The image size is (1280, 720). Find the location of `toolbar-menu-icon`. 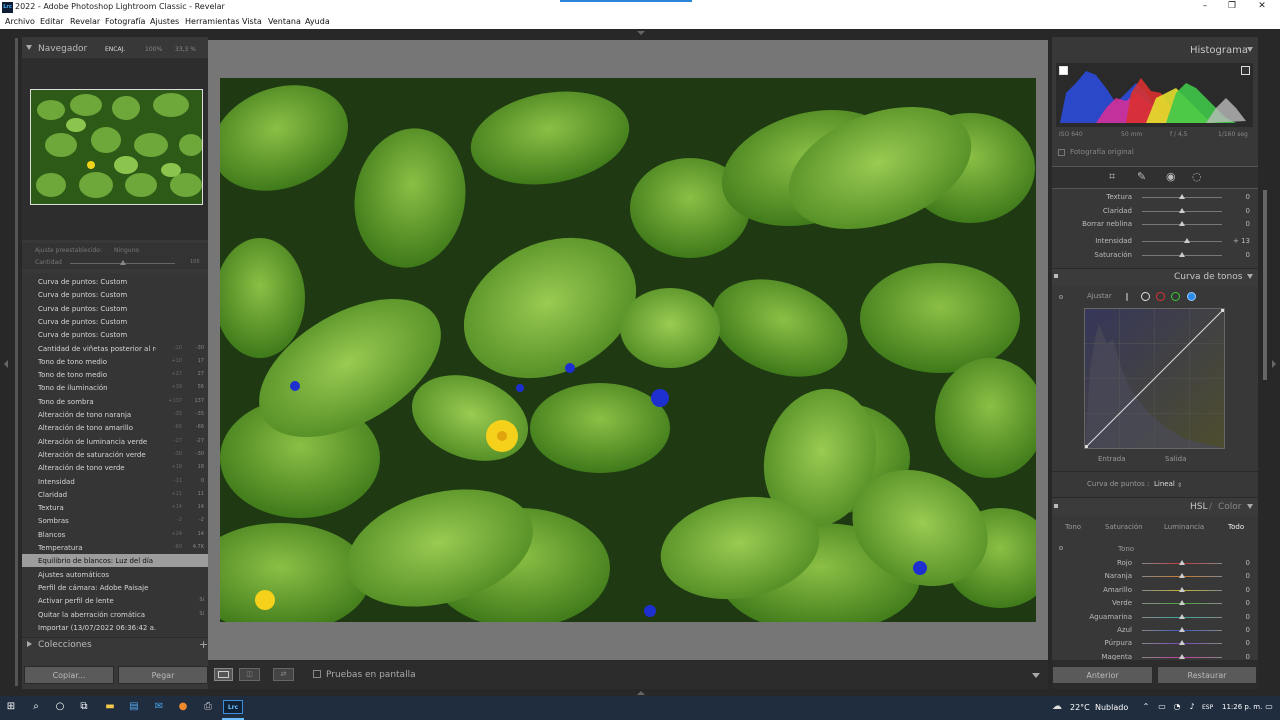

toolbar-menu-icon is located at coordinates (1036, 675).